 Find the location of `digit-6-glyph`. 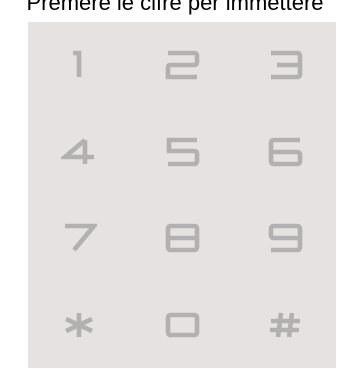

digit-6-glyph is located at coordinates (285, 152).